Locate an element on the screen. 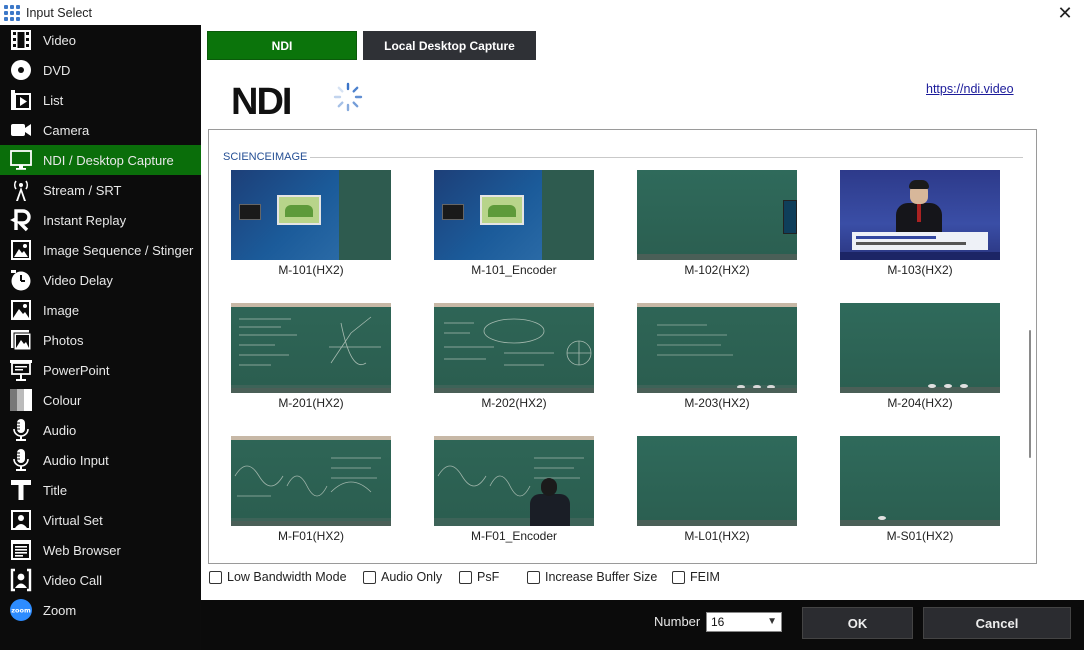  increase-buffer-size-checkbox: Increase Buffer Size is located at coordinates (592, 577).